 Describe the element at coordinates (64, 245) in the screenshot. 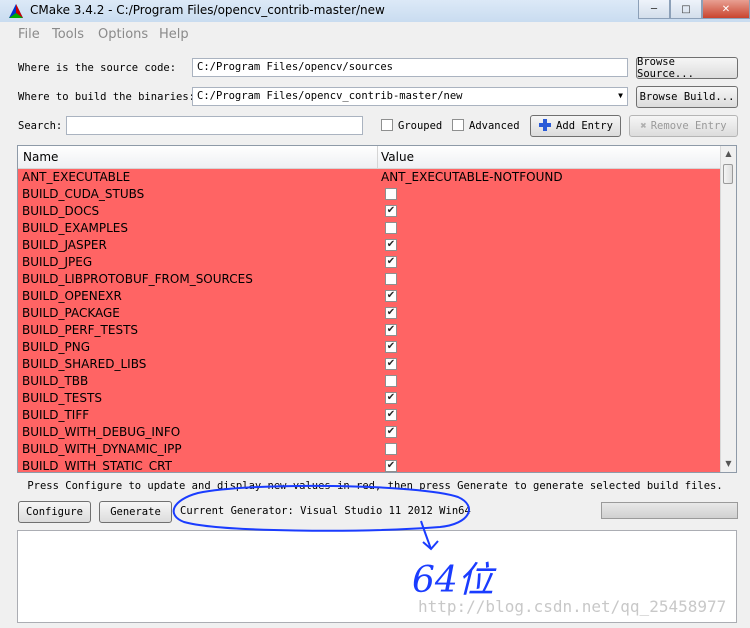

I see `cell-name: BUILD_JASPER` at that location.